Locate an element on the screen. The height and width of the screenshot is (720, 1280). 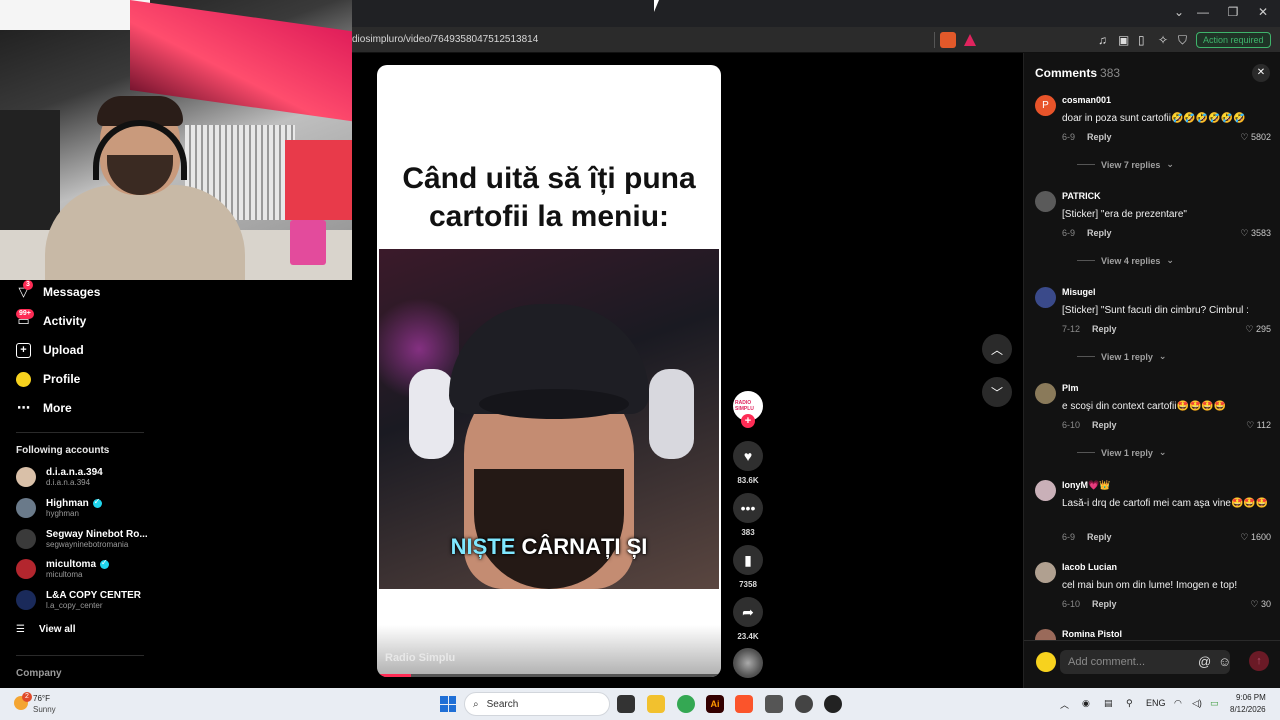
company-link: Company is located at coordinates (39, 673).